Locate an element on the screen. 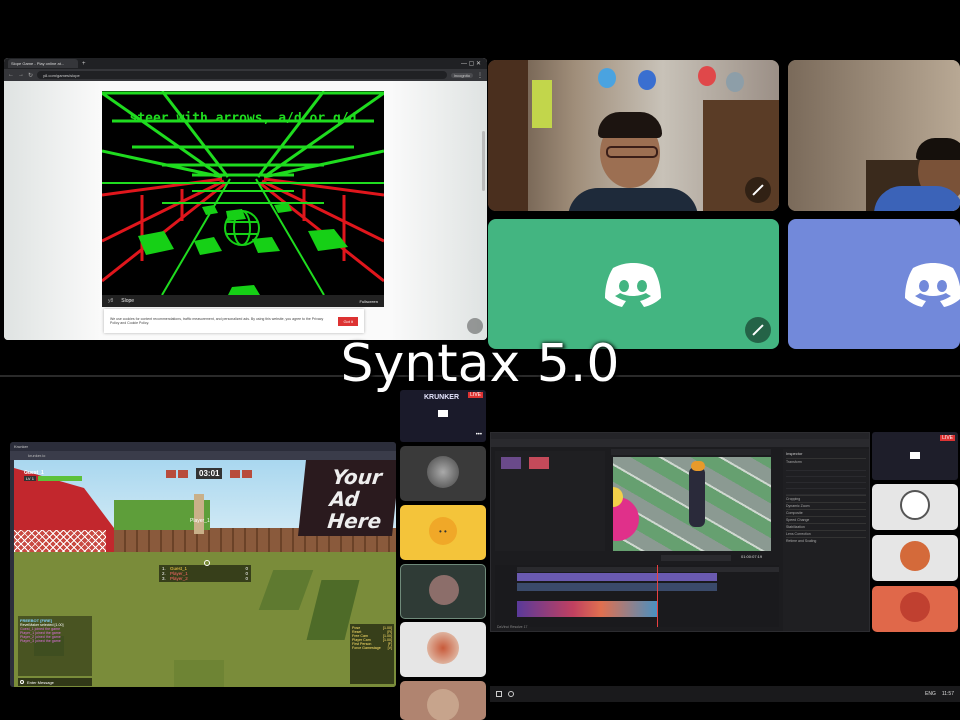 The image size is (960, 720). preview-character is located at coordinates (697, 497).